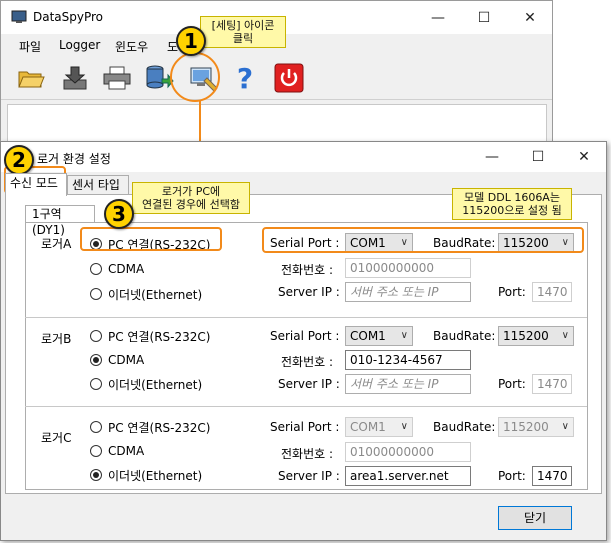  I want to click on logger-c-serial-port-select: COM1 ∨, so click(379, 427).